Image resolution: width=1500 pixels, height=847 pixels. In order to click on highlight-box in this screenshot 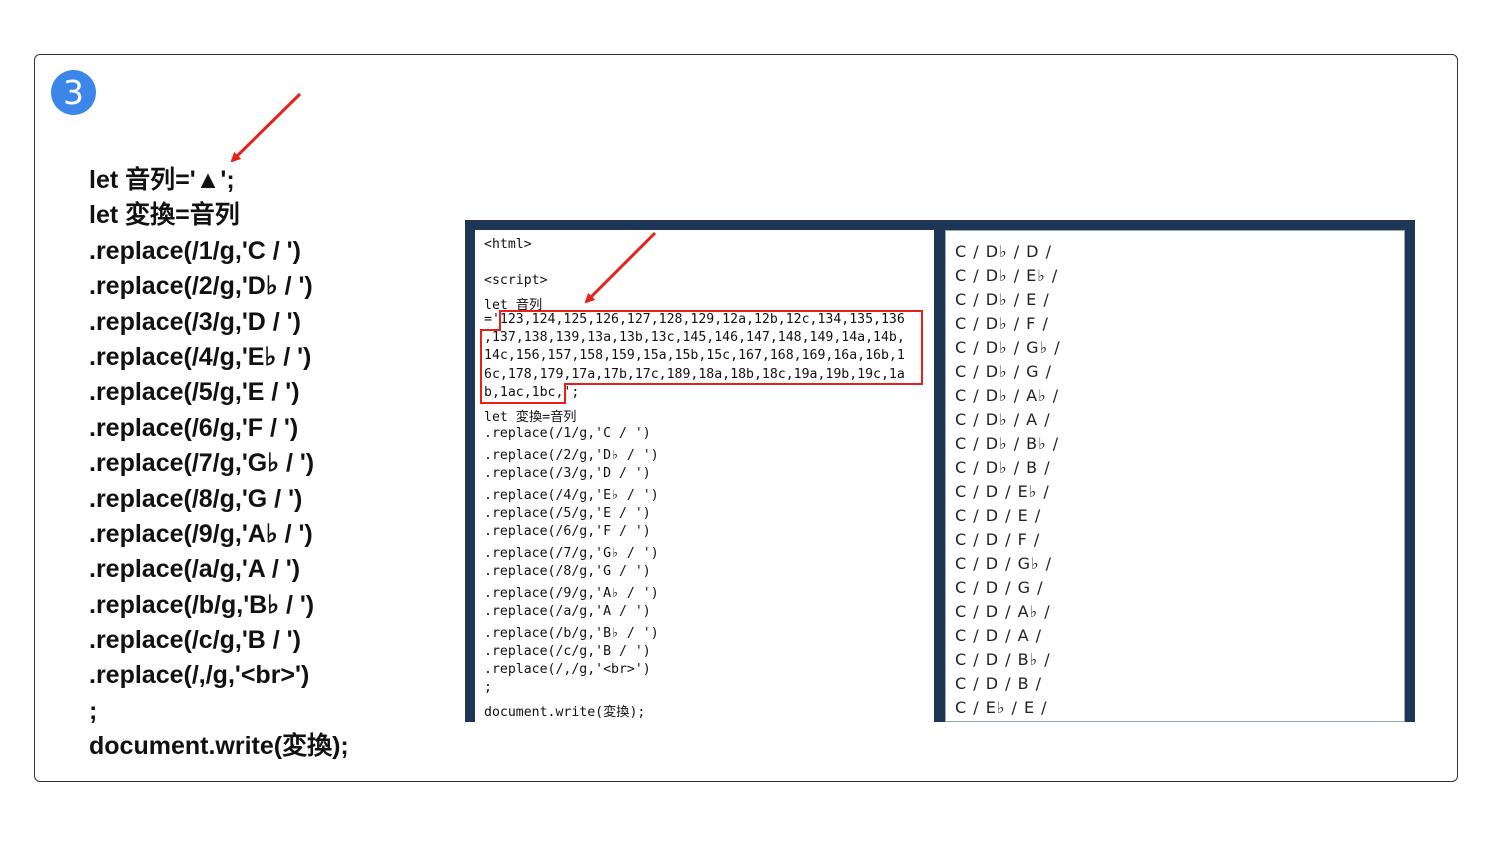, I will do `click(701, 357)`.